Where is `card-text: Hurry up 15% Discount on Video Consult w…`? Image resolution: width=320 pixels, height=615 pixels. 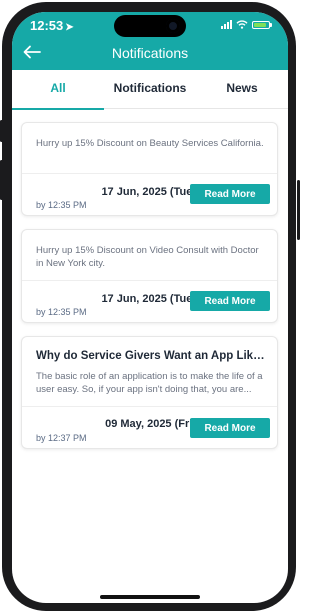
card-text: Hurry up 15% Discount on Video Consult w… is located at coordinates (147, 257).